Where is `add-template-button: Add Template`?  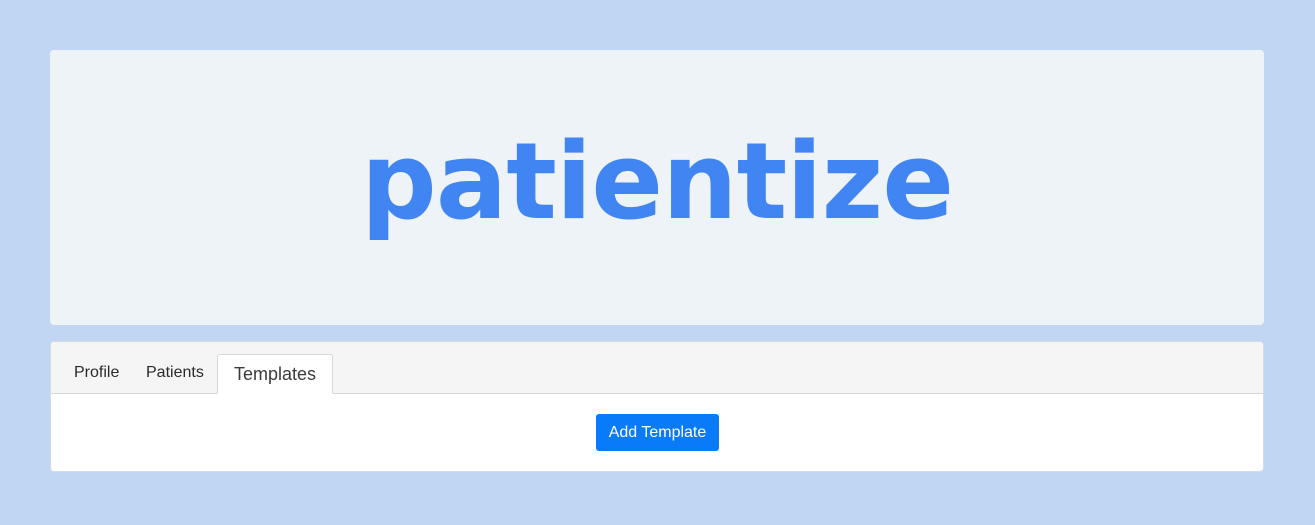 add-template-button: Add Template is located at coordinates (657, 432).